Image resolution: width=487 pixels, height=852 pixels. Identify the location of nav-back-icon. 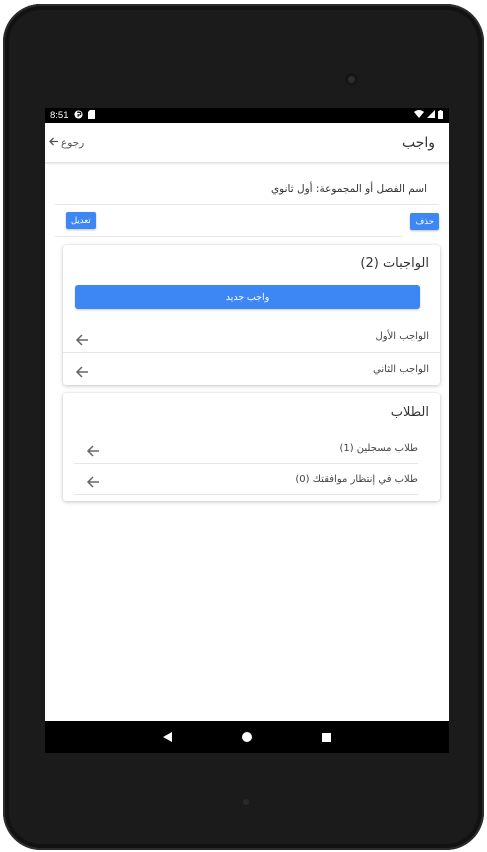
(167, 737).